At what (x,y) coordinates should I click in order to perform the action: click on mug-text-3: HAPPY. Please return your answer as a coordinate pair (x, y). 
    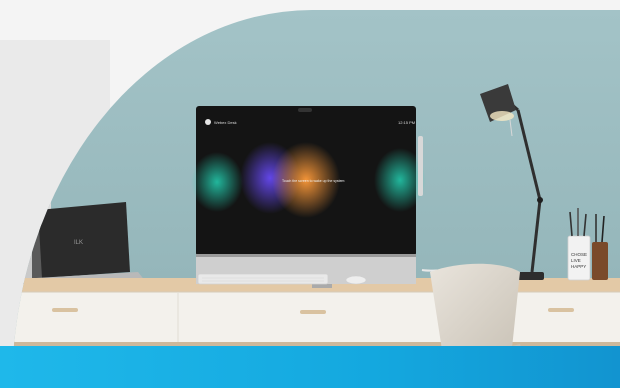
    Looking at the image, I should click on (578, 266).